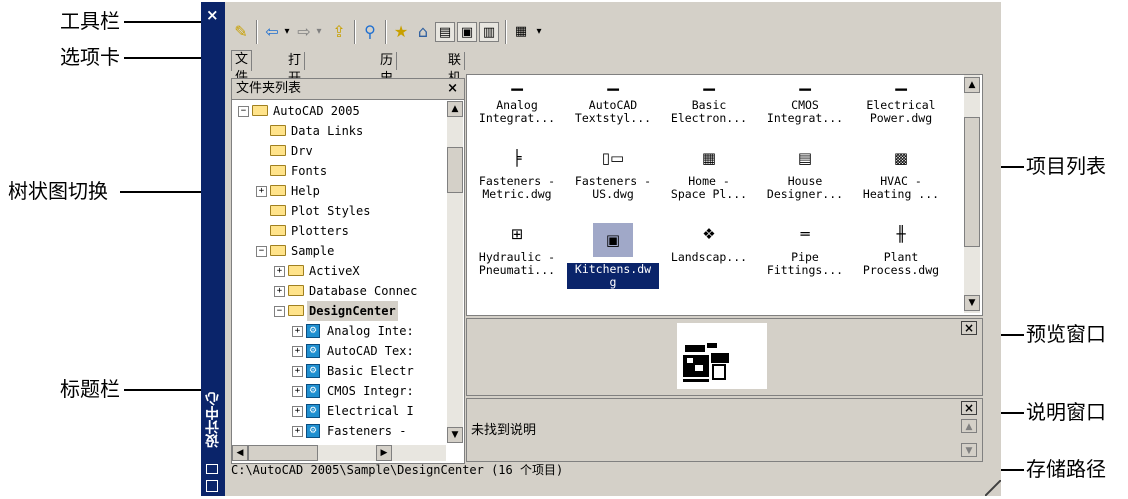  Describe the element at coordinates (613, 174) in the screenshot. I see `list-item: ▯▭ Fasteners - US.dwg` at that location.